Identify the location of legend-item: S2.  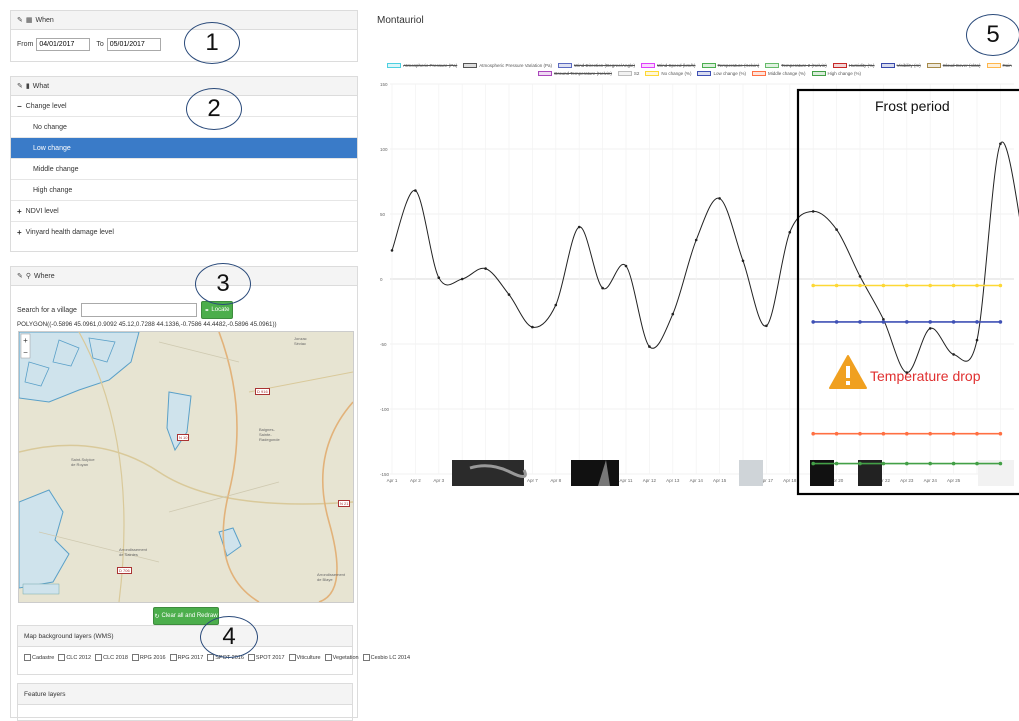
(628, 73).